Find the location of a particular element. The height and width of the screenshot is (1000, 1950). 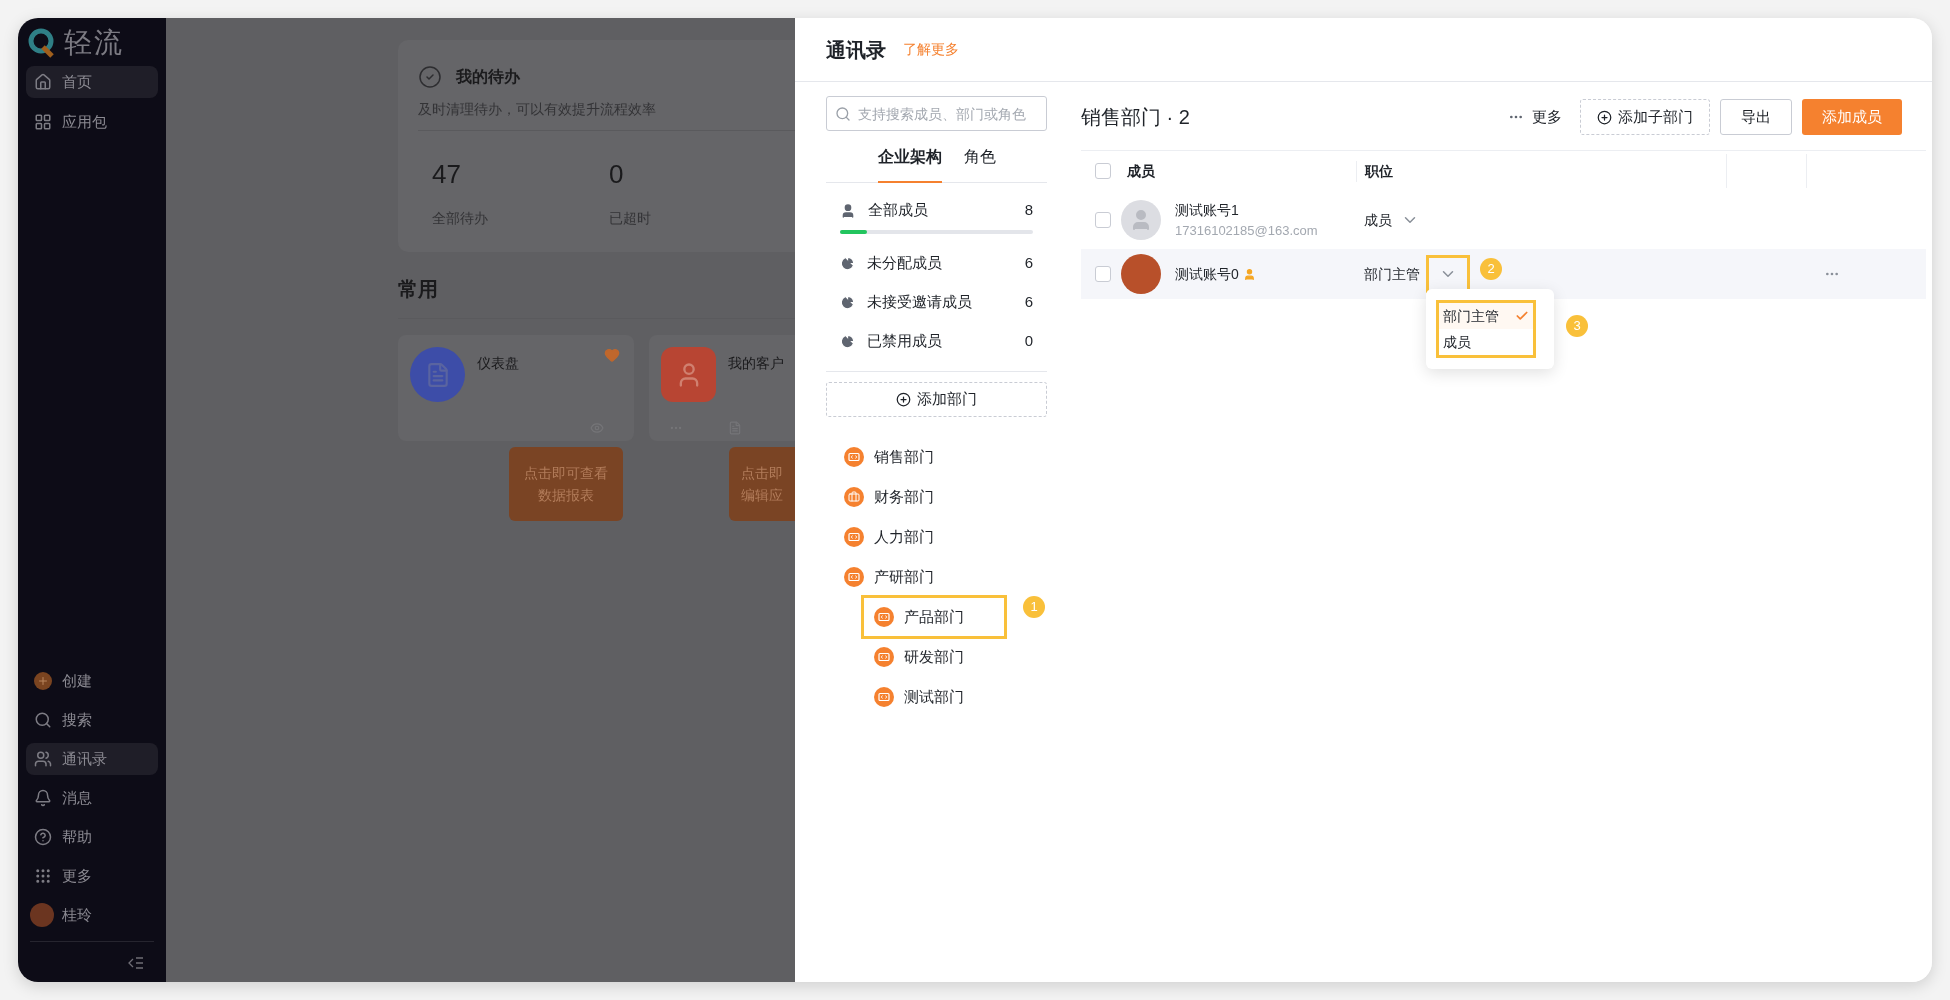

stat-value: 47 is located at coordinates (447, 174).